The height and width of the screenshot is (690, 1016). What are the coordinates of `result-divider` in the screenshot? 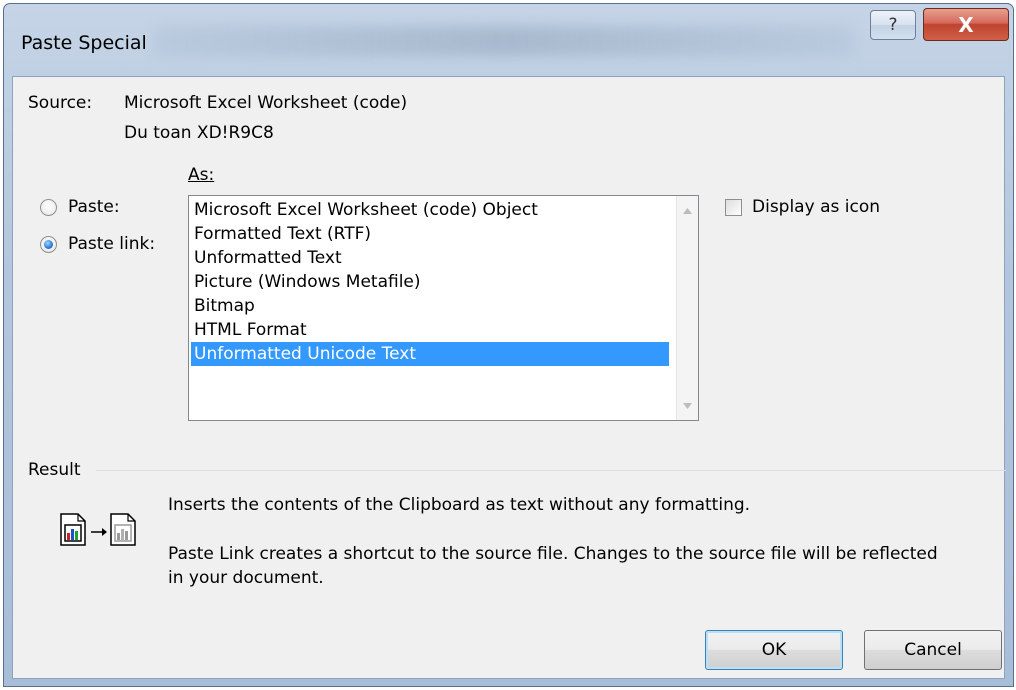 It's located at (551, 470).